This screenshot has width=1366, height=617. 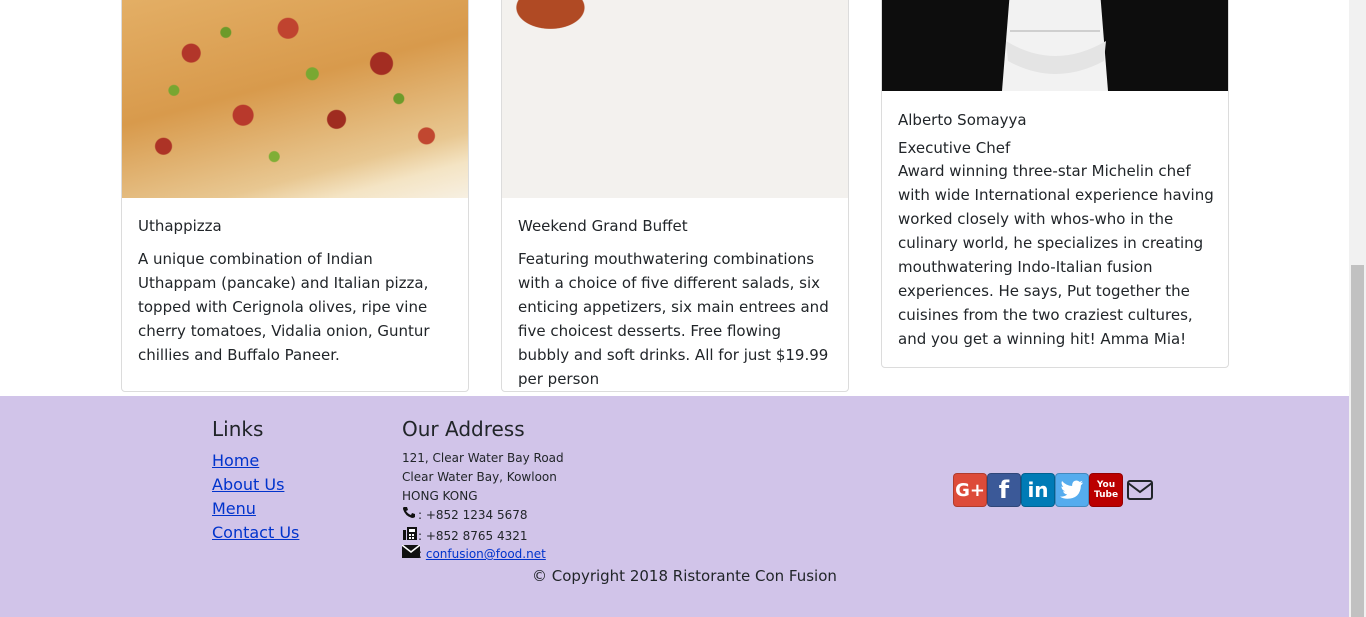 I want to click on linkedin-glyph: in, so click(x=1038, y=490).